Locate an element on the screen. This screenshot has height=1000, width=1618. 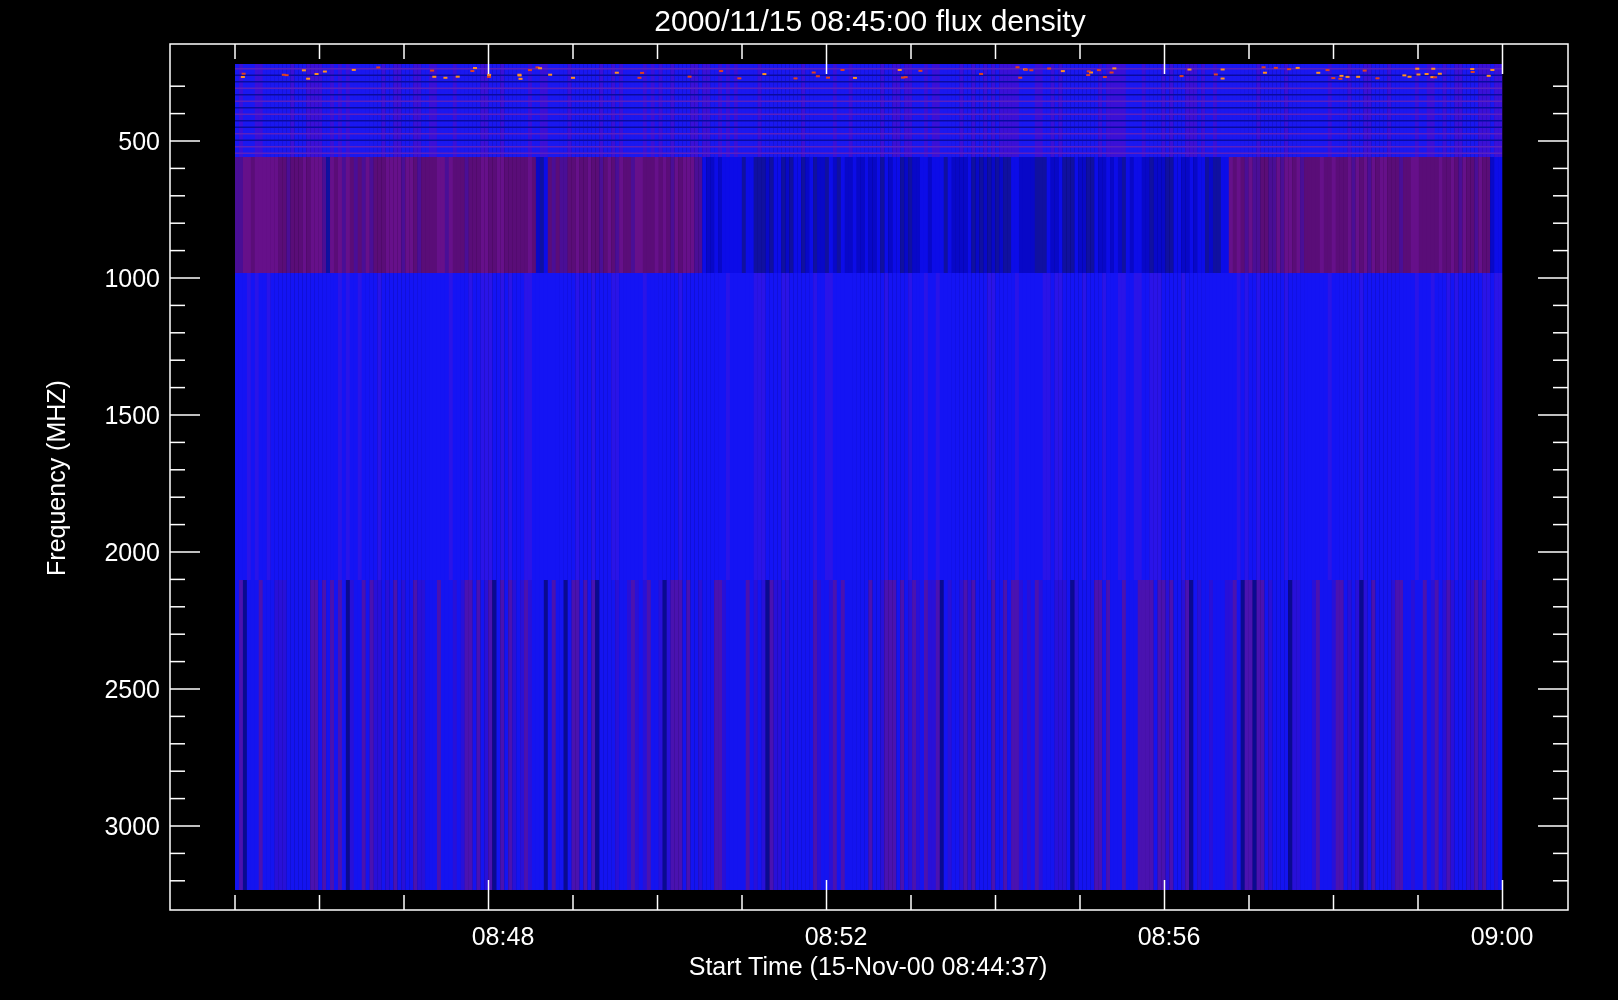
y-tick-label: 2500 is located at coordinates (132, 689).